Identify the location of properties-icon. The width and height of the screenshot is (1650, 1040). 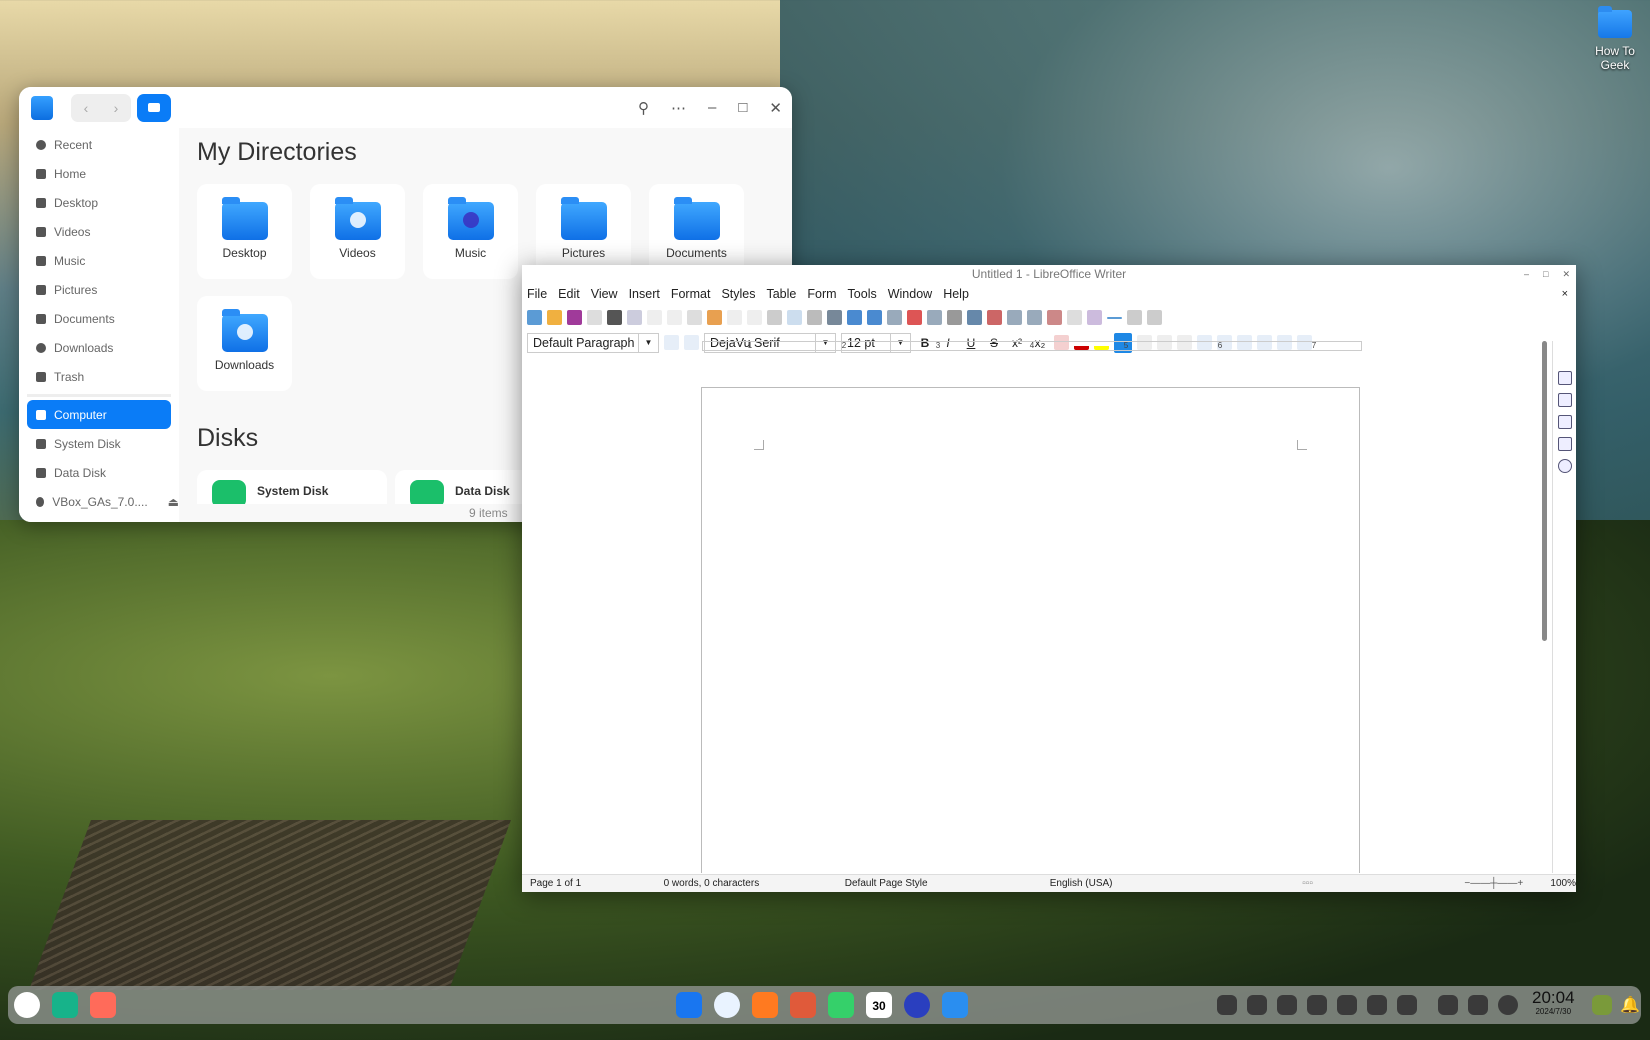
(1564, 378).